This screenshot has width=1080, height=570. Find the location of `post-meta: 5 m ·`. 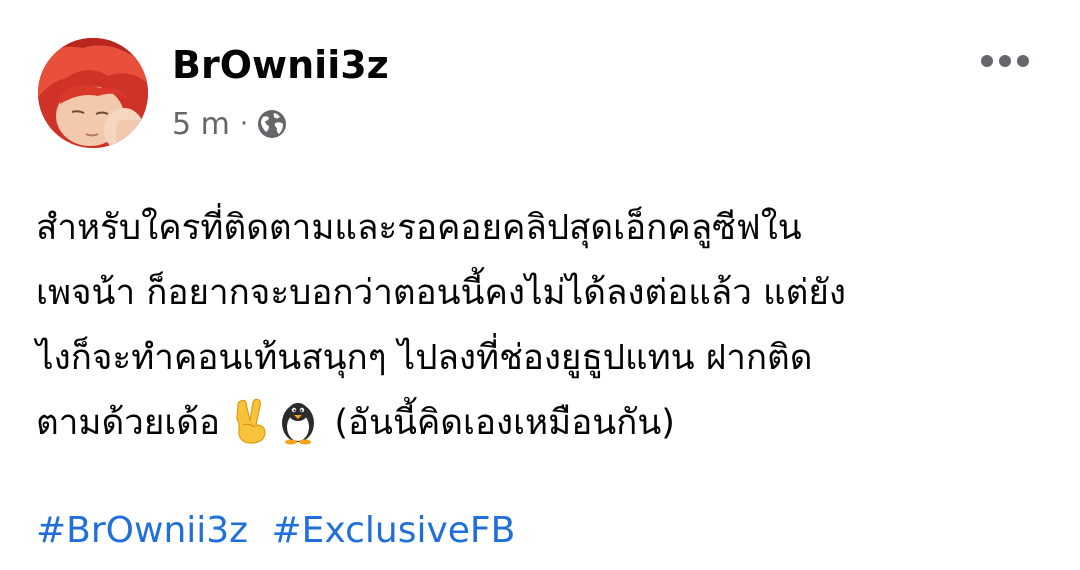

post-meta: 5 m · is located at coordinates (230, 124).